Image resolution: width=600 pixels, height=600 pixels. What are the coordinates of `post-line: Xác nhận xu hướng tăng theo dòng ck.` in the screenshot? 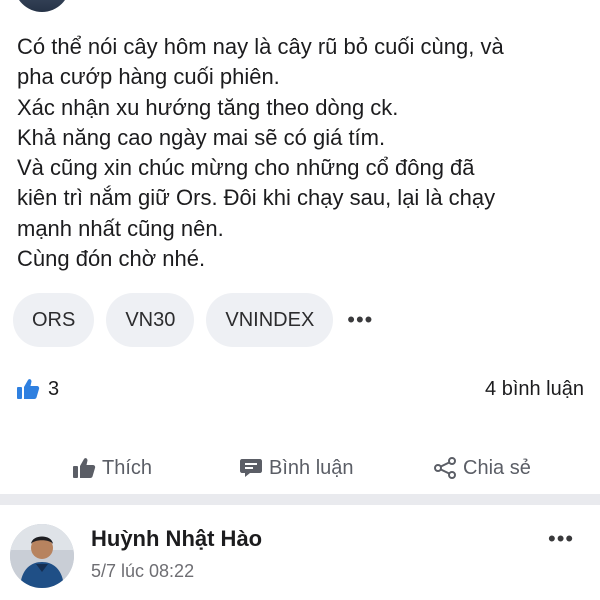 It's located at (208, 107).